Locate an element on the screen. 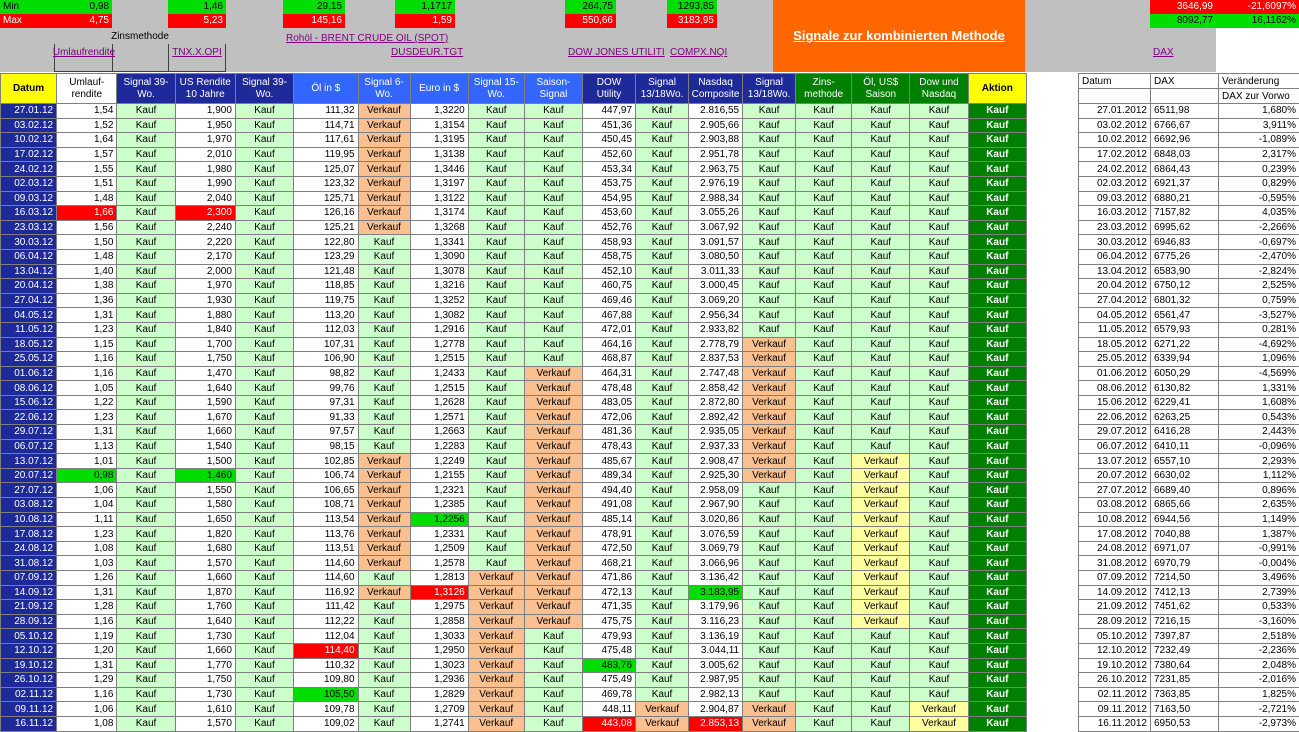 This screenshot has width=1299, height=732. cell-dow: 453,75 is located at coordinates (609, 183).